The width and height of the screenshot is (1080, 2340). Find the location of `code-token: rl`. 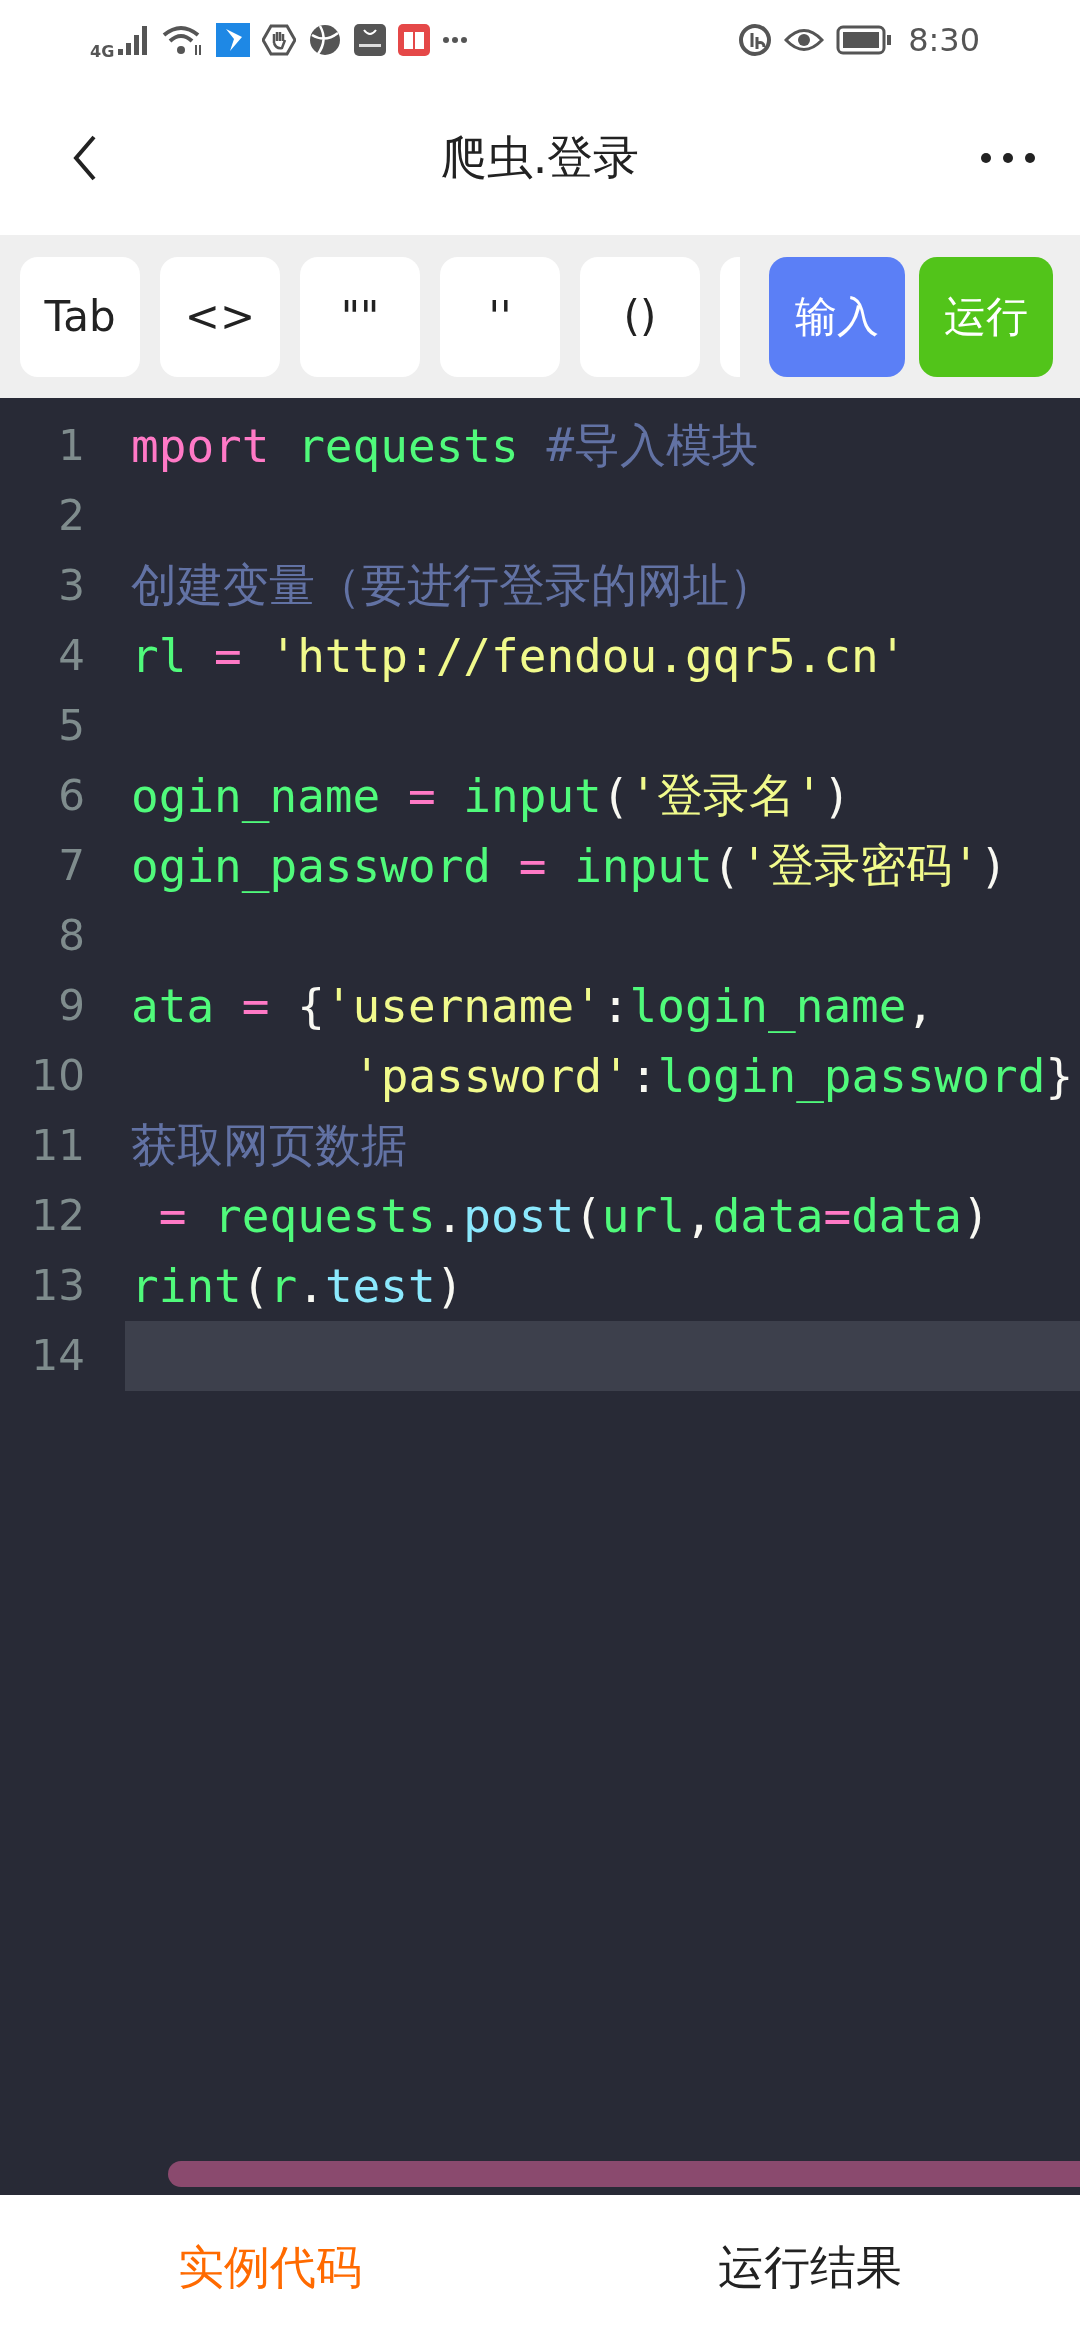

code-token: rl is located at coordinates (159, 656).